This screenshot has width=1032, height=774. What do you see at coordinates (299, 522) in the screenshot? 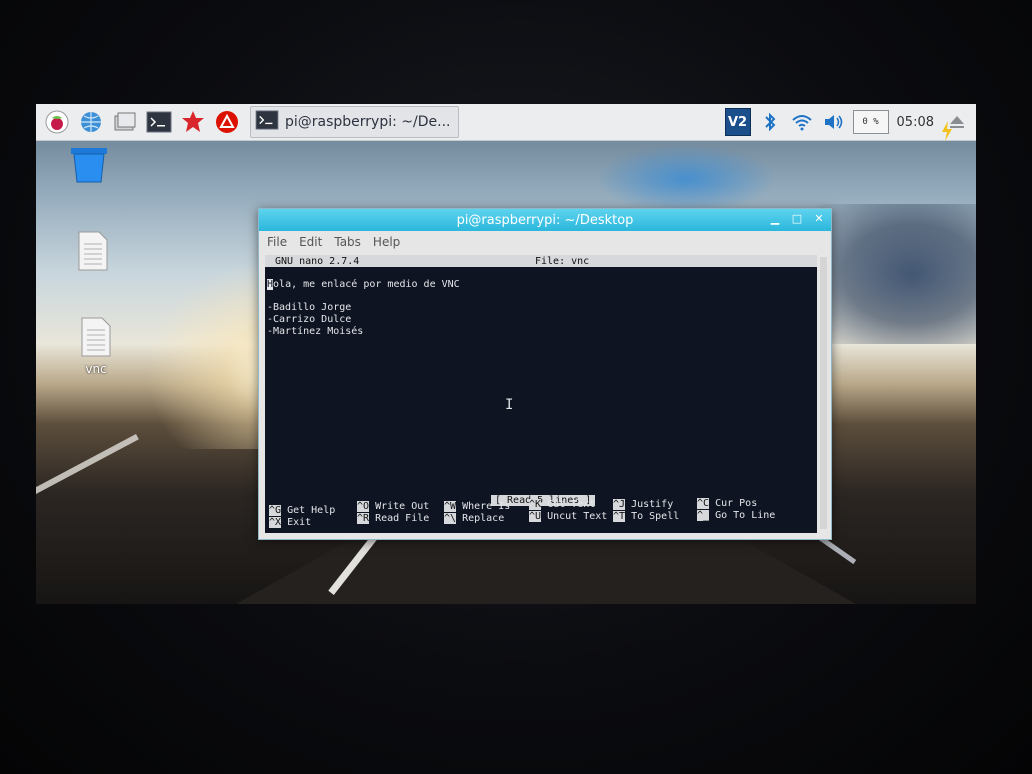
I see `shortcut-label: Exit` at bounding box center [299, 522].